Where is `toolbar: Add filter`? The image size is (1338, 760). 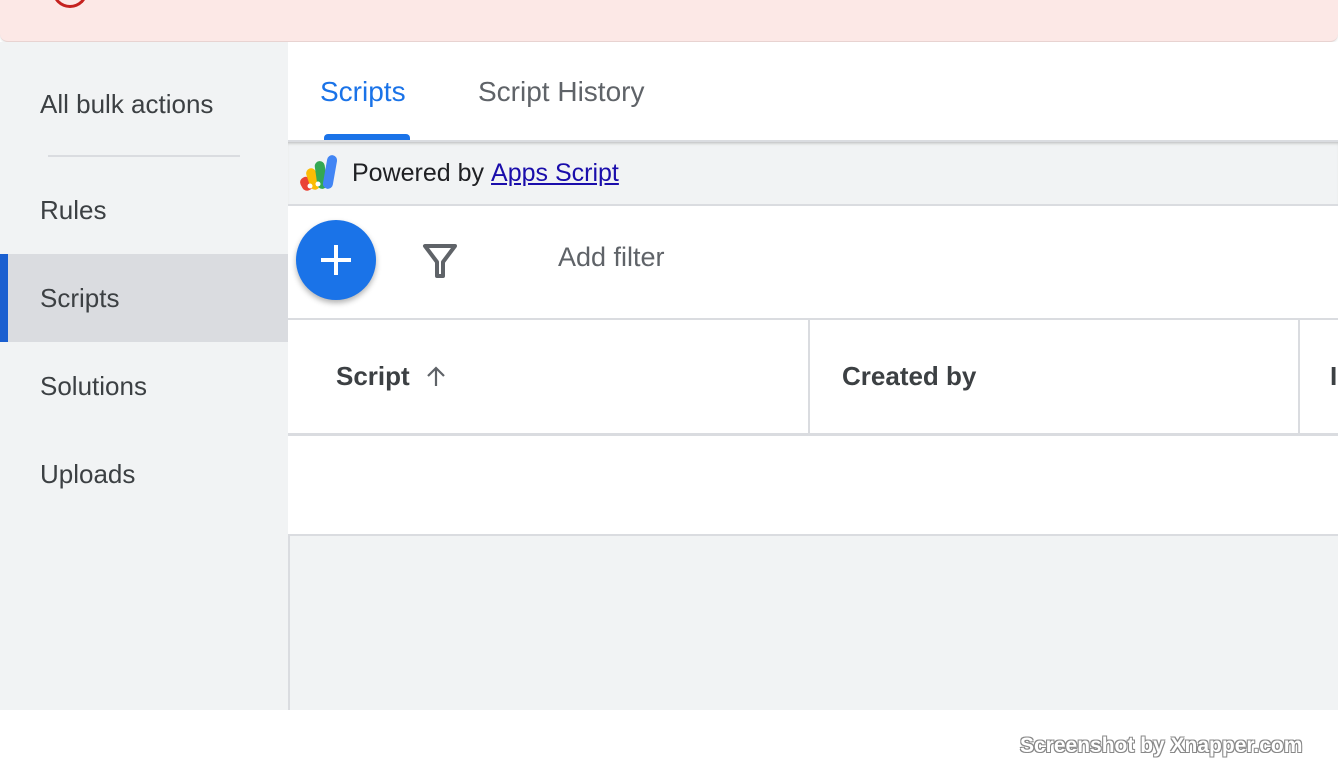 toolbar: Add filter is located at coordinates (813, 263).